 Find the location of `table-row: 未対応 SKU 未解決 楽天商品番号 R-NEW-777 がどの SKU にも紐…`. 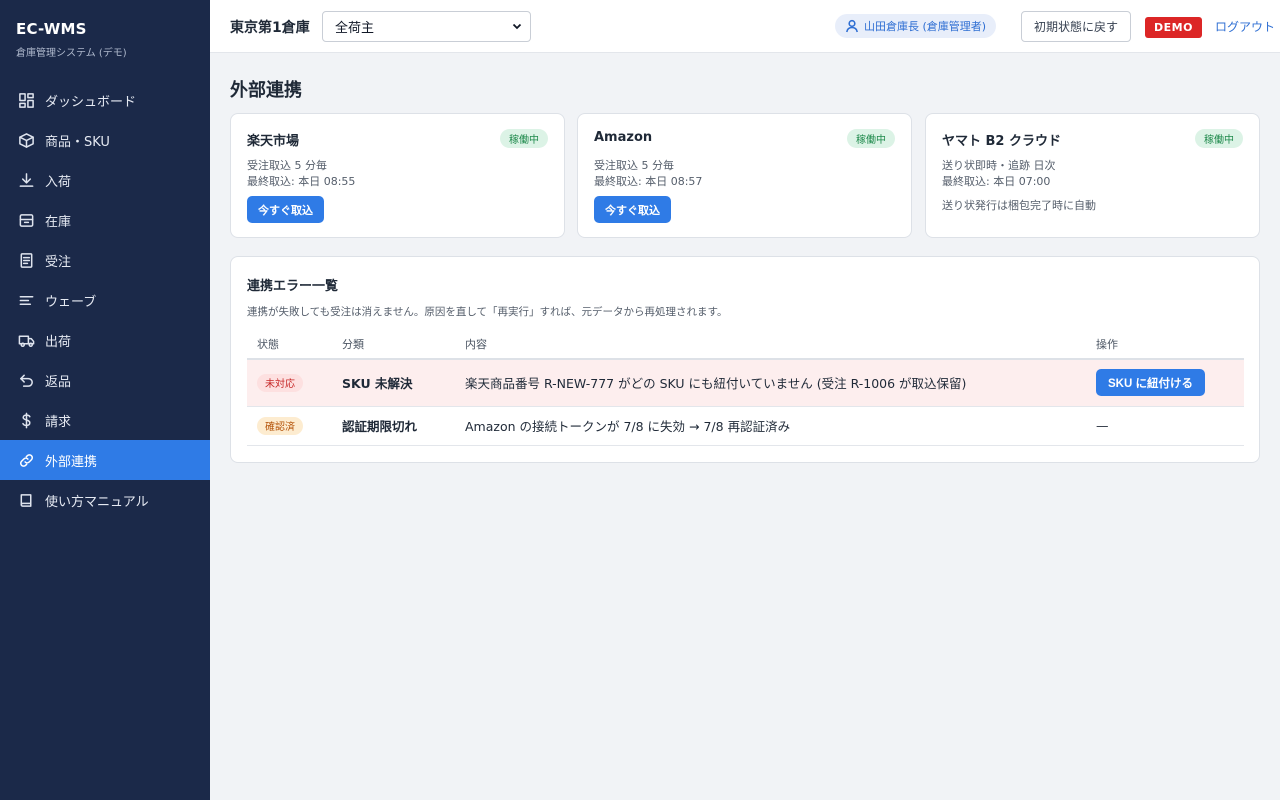

table-row: 未対応 SKU 未解決 楽天商品番号 R-NEW-777 がどの SKU にも紐… is located at coordinates (745, 383).